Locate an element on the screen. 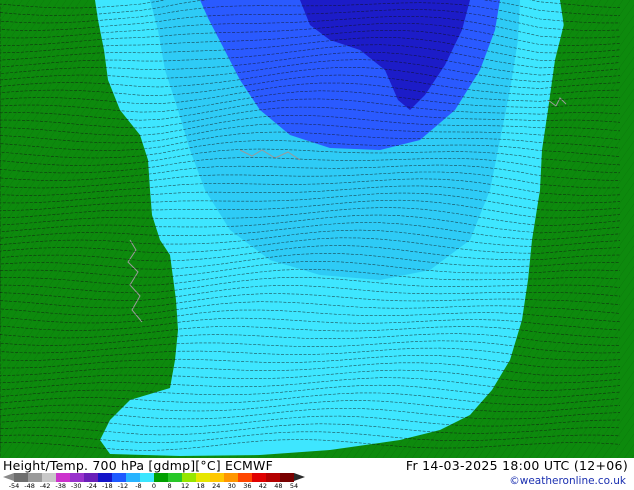 This screenshot has height=490, width=634. valid-time: Fr 14-03-2025 18:00 UTC (12+06) is located at coordinates (516, 465).